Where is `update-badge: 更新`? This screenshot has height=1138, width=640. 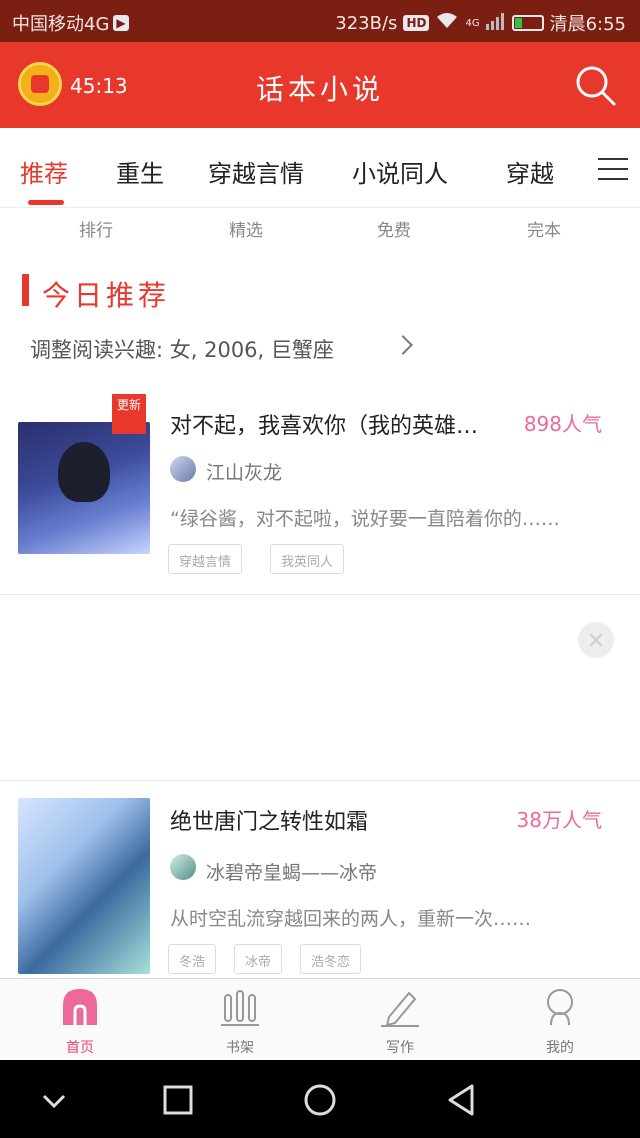
update-badge: 更新 is located at coordinates (129, 414).